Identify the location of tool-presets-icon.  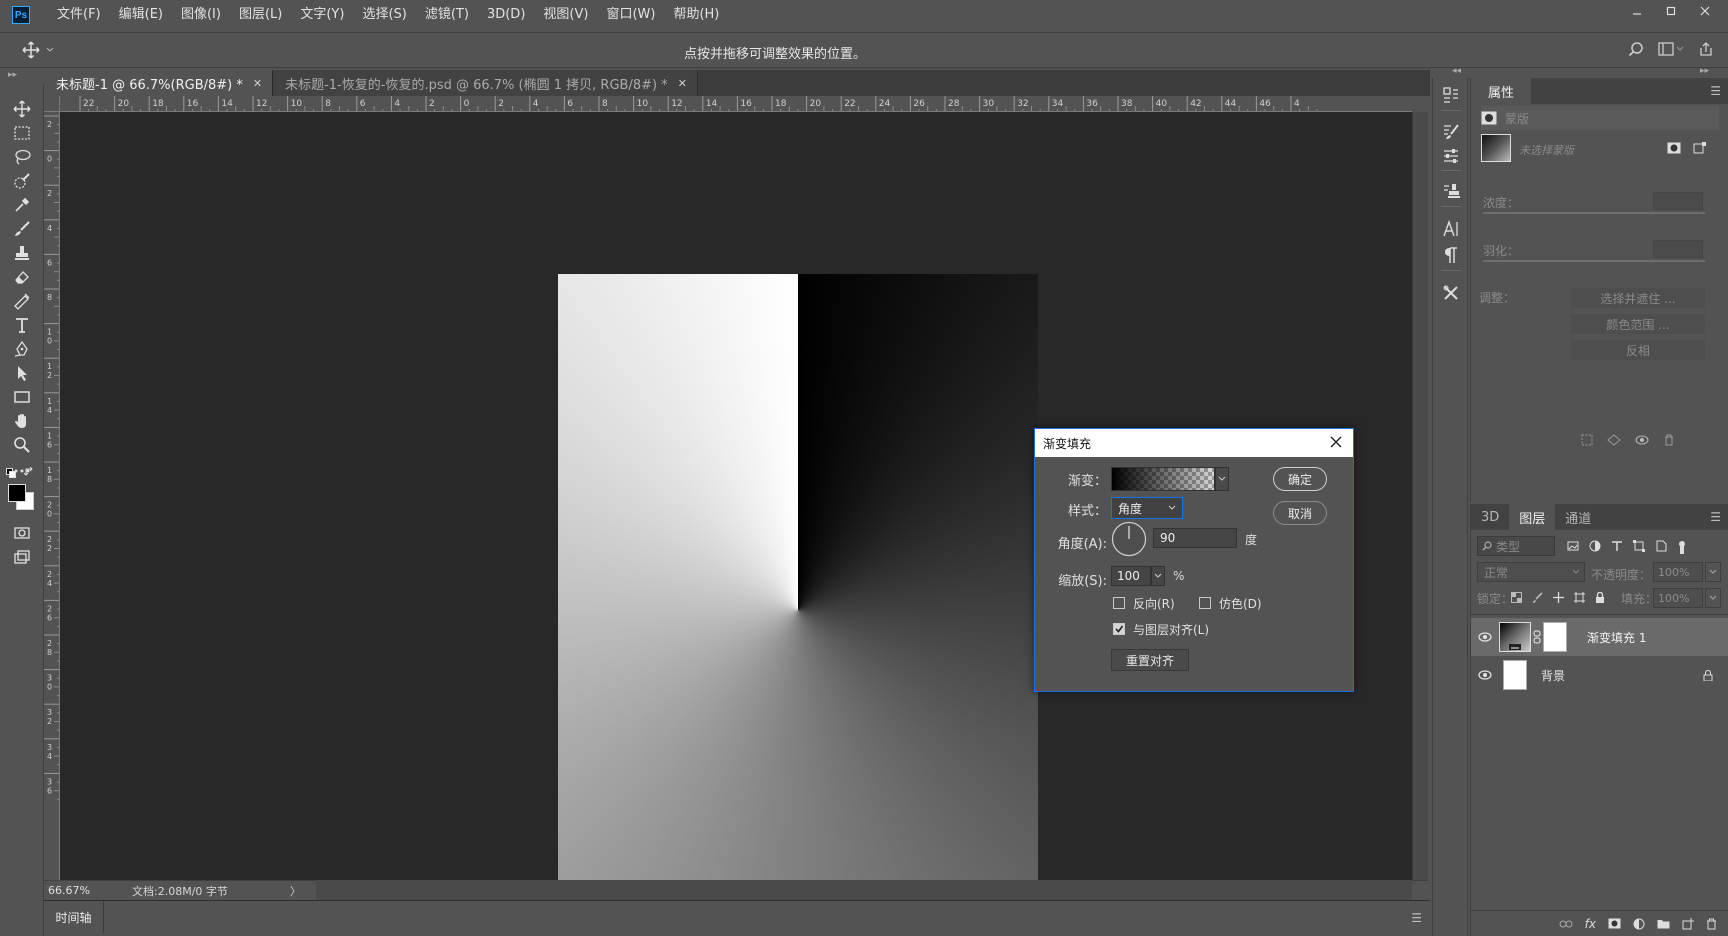
(1451, 293).